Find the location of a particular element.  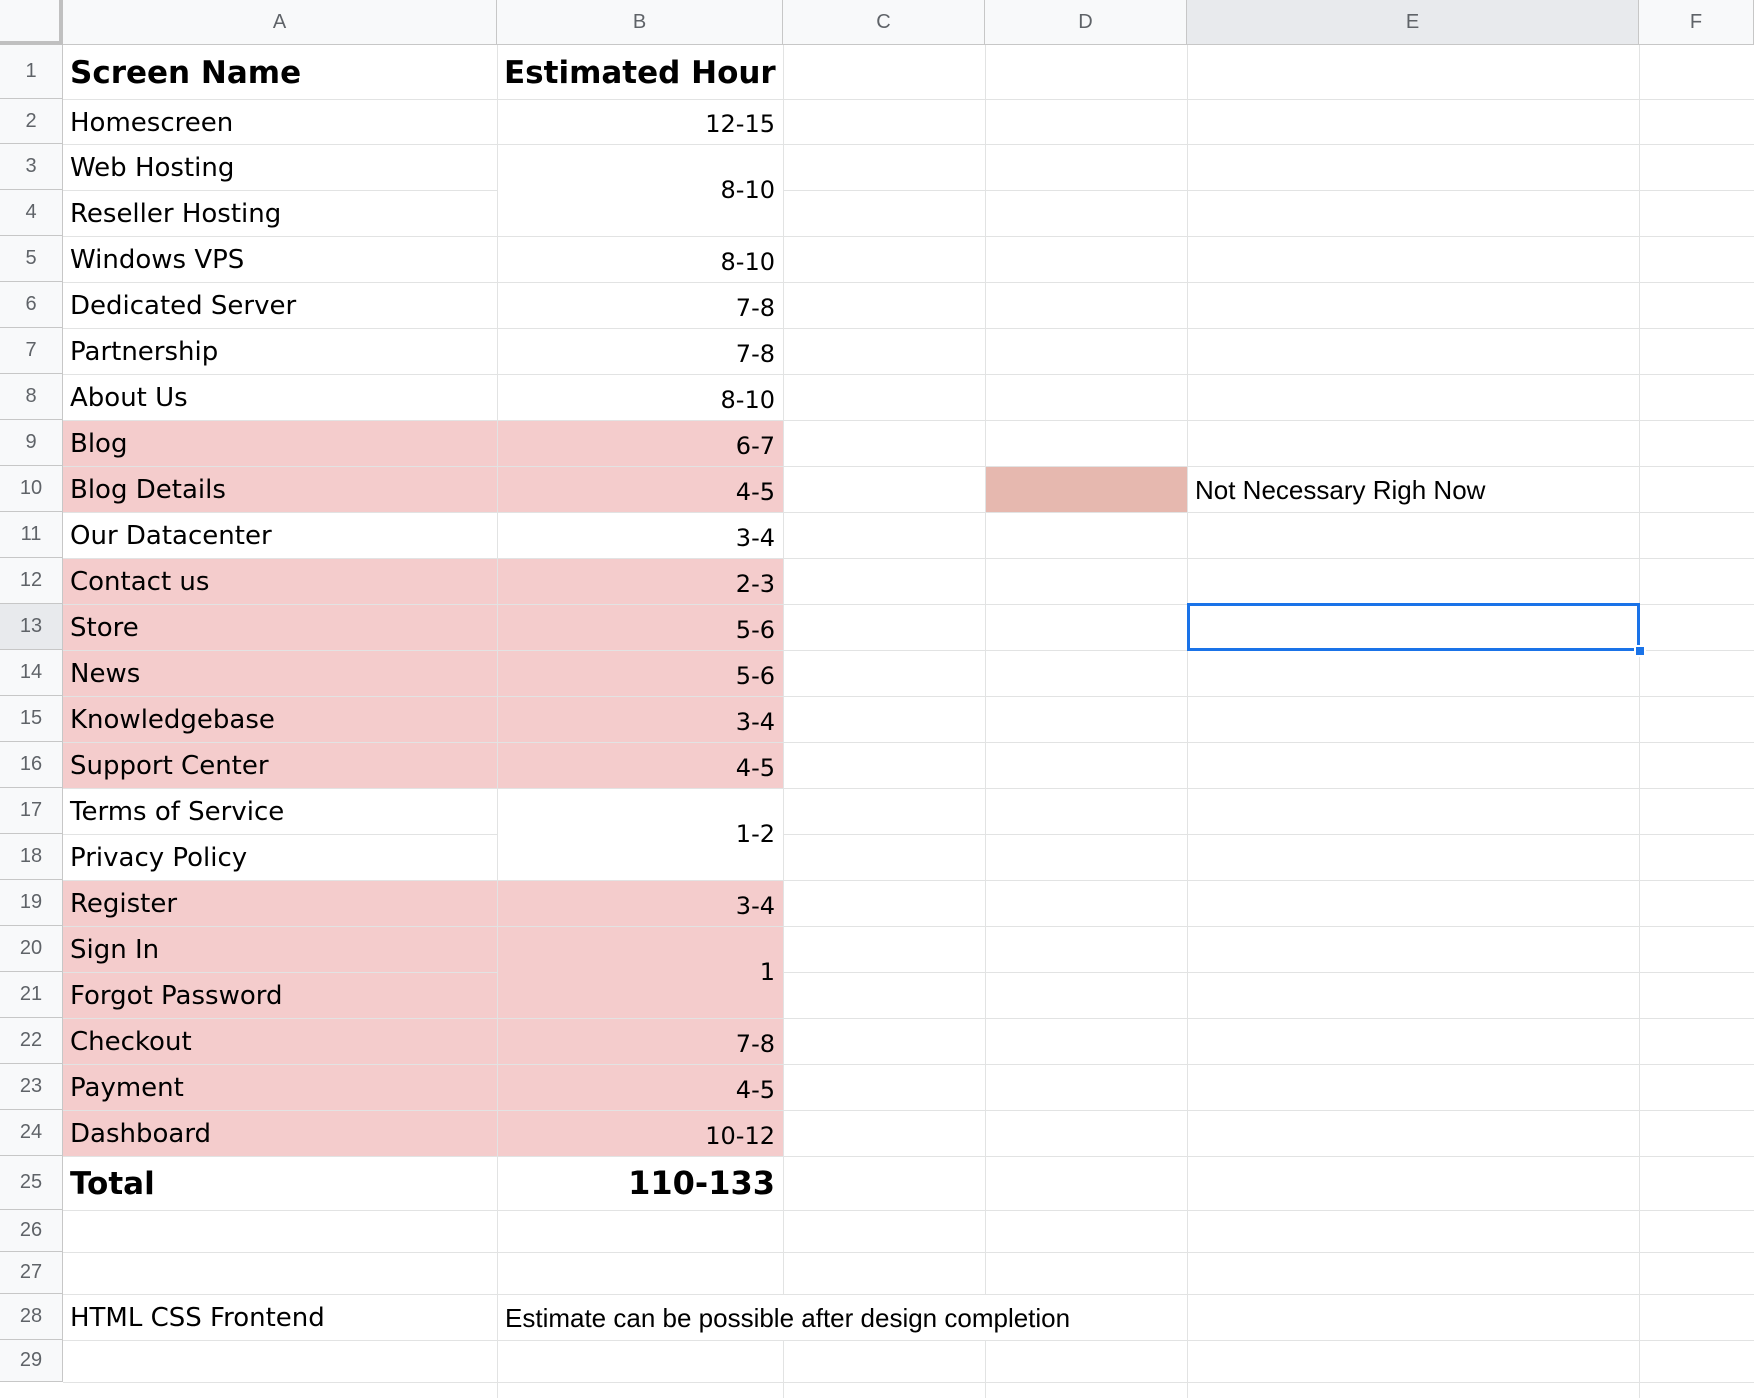

screen-name-cell: News is located at coordinates (280, 673).